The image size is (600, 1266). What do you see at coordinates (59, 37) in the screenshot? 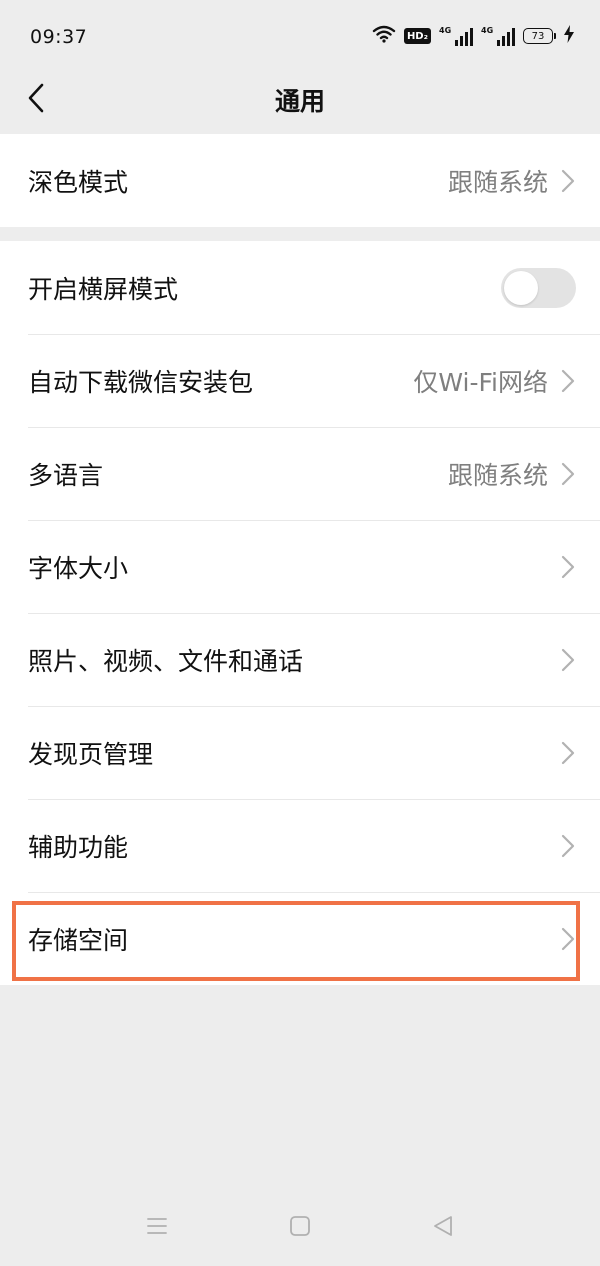
I see `status-time: 09:37` at bounding box center [59, 37].